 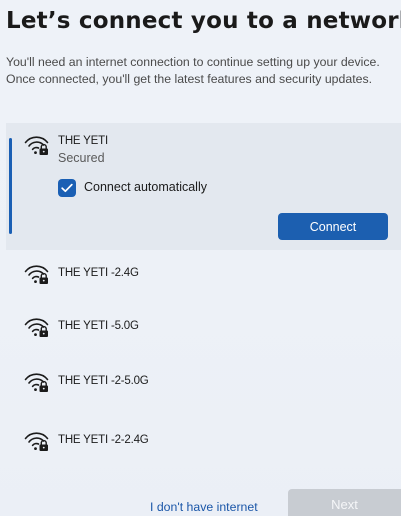 I want to click on connect-automatically-checkbox, so click(x=67, y=188).